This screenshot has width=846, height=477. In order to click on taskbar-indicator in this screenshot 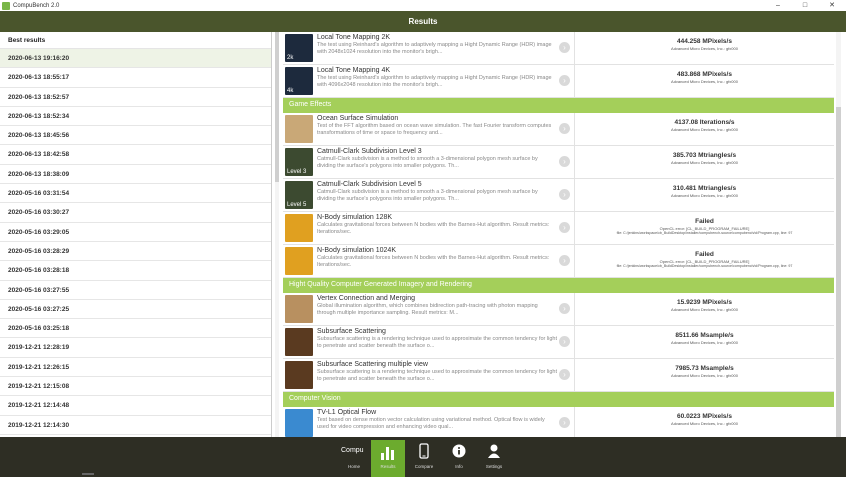, I will do `click(88, 474)`.